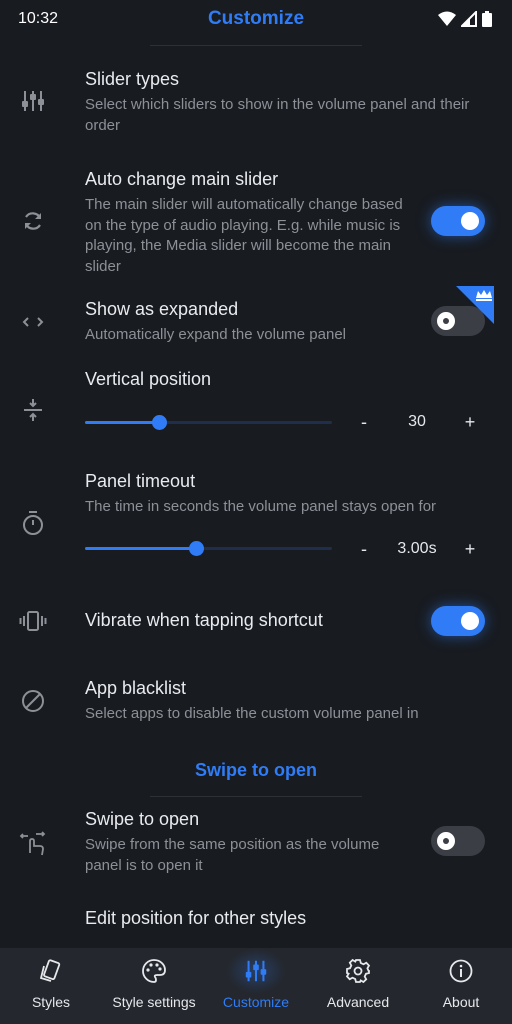 The image size is (512, 1024). What do you see at coordinates (204, 620) in the screenshot?
I see `vibrate-title: Vibrate when tapping shortcut` at bounding box center [204, 620].